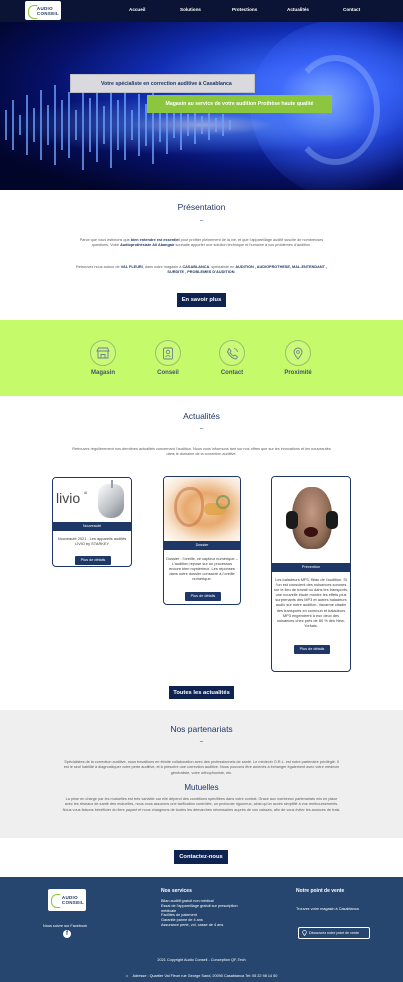 The height and width of the screenshot is (982, 403). Describe the element at coordinates (137, 9) in the screenshot. I see `nav-item-accueil: Accueil` at that location.